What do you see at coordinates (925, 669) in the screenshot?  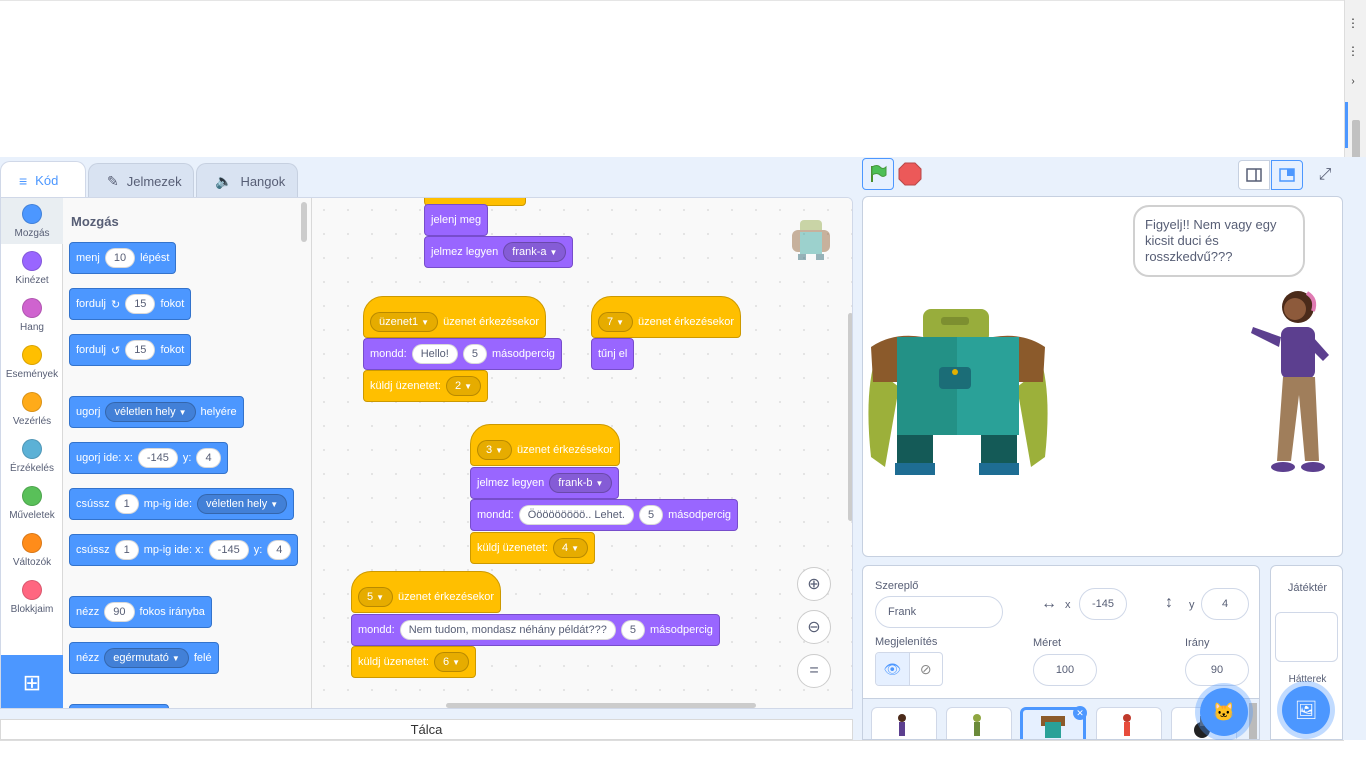 I see `hide-button: ⊘` at bounding box center [925, 669].